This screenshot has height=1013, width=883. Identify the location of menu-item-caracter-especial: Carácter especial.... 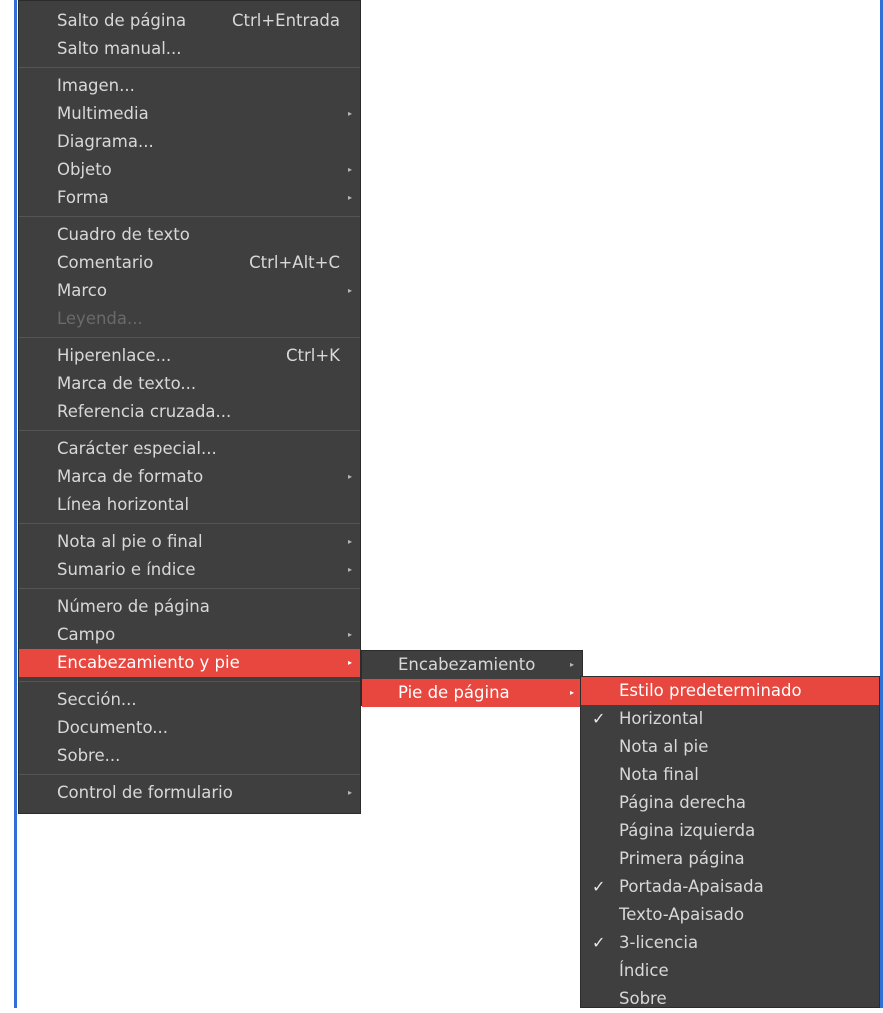
(189, 449).